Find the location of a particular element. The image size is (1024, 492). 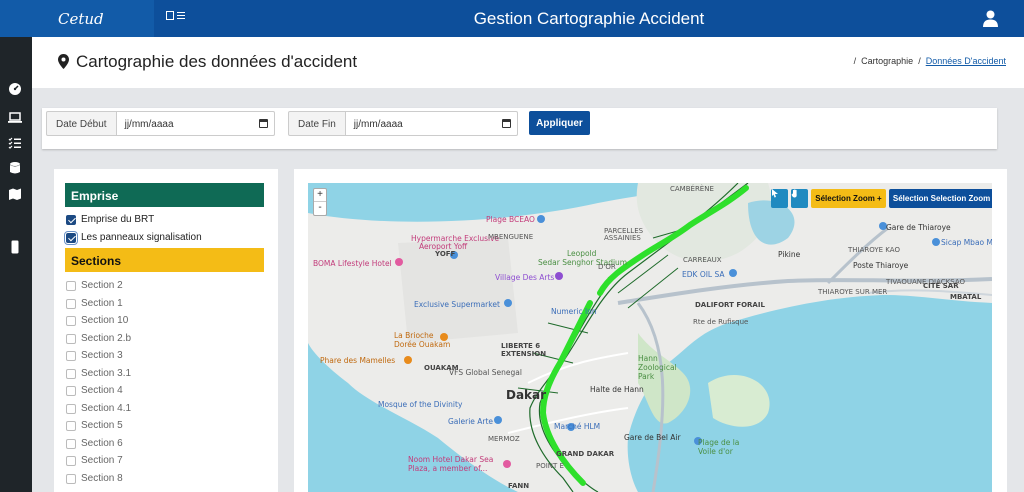

section-label: Section 7 is located at coordinates (102, 460).